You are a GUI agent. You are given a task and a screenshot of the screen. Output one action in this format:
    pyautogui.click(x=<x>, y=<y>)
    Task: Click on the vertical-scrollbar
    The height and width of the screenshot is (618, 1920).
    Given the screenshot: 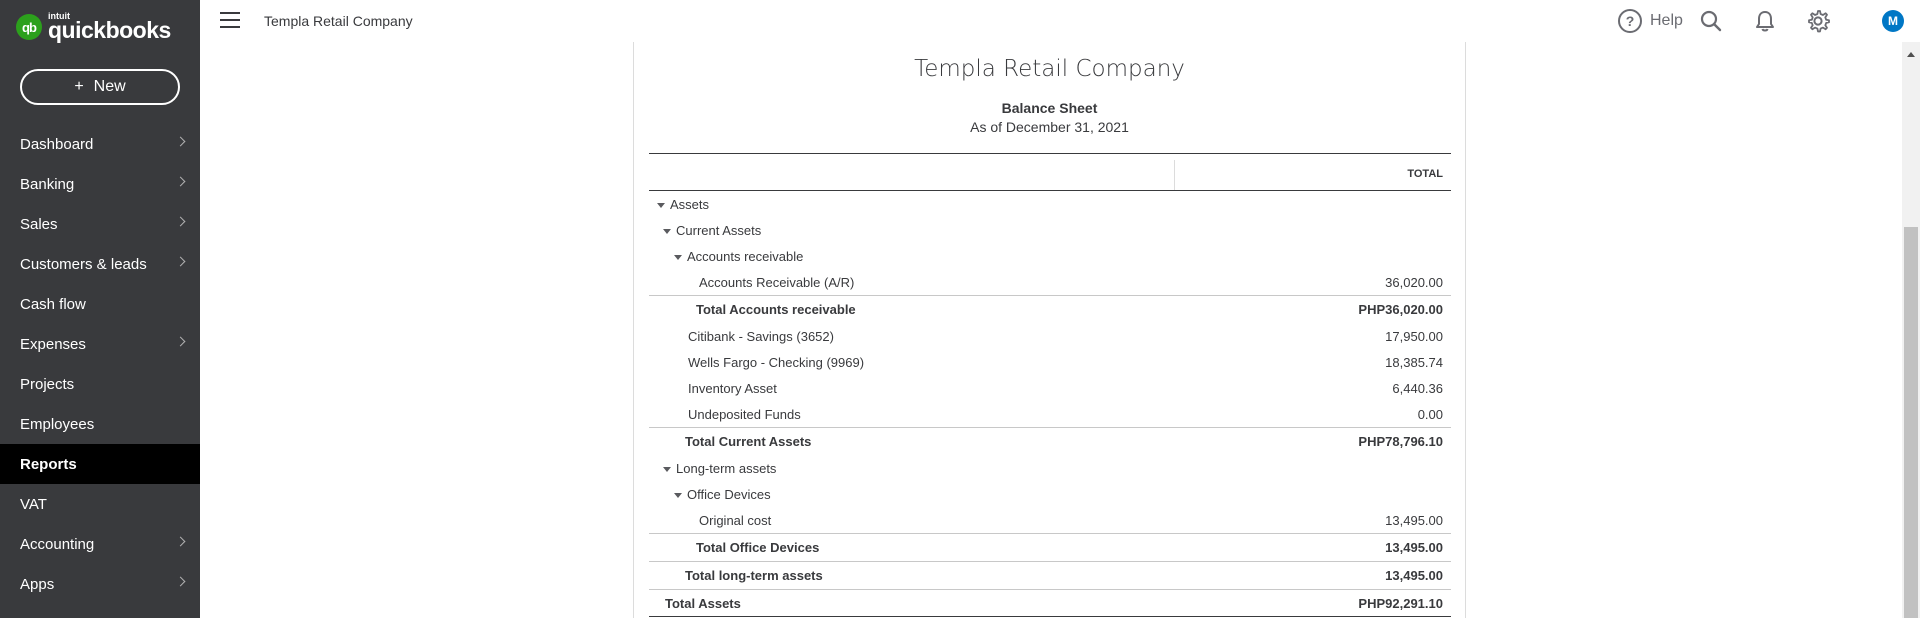 What is the action you would take?
    pyautogui.click(x=1911, y=330)
    